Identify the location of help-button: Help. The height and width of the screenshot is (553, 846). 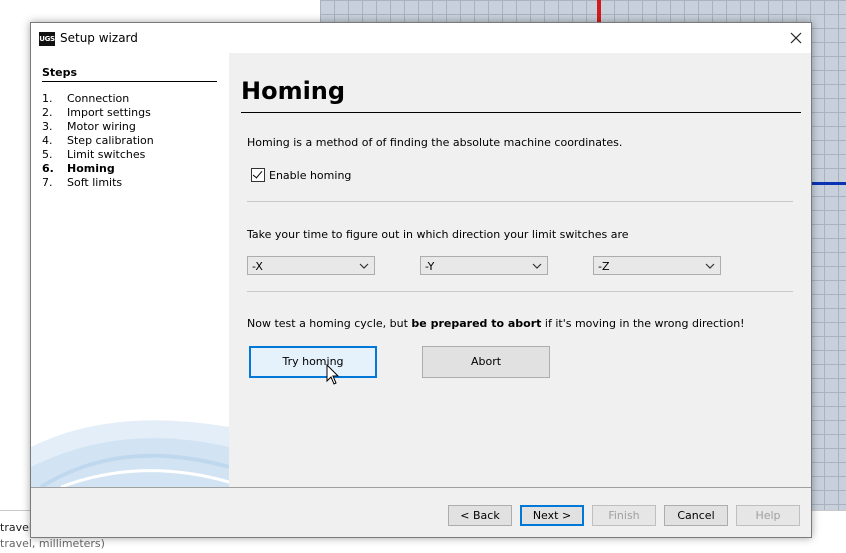
(768, 515).